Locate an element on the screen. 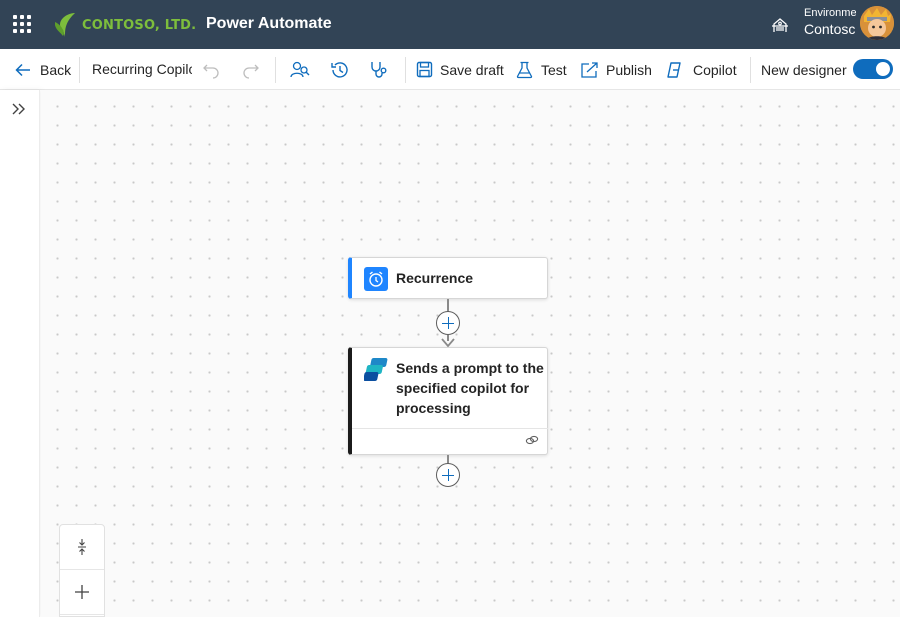 Image resolution: width=900 pixels, height=617 pixels. environment-icon is located at coordinates (780, 25).